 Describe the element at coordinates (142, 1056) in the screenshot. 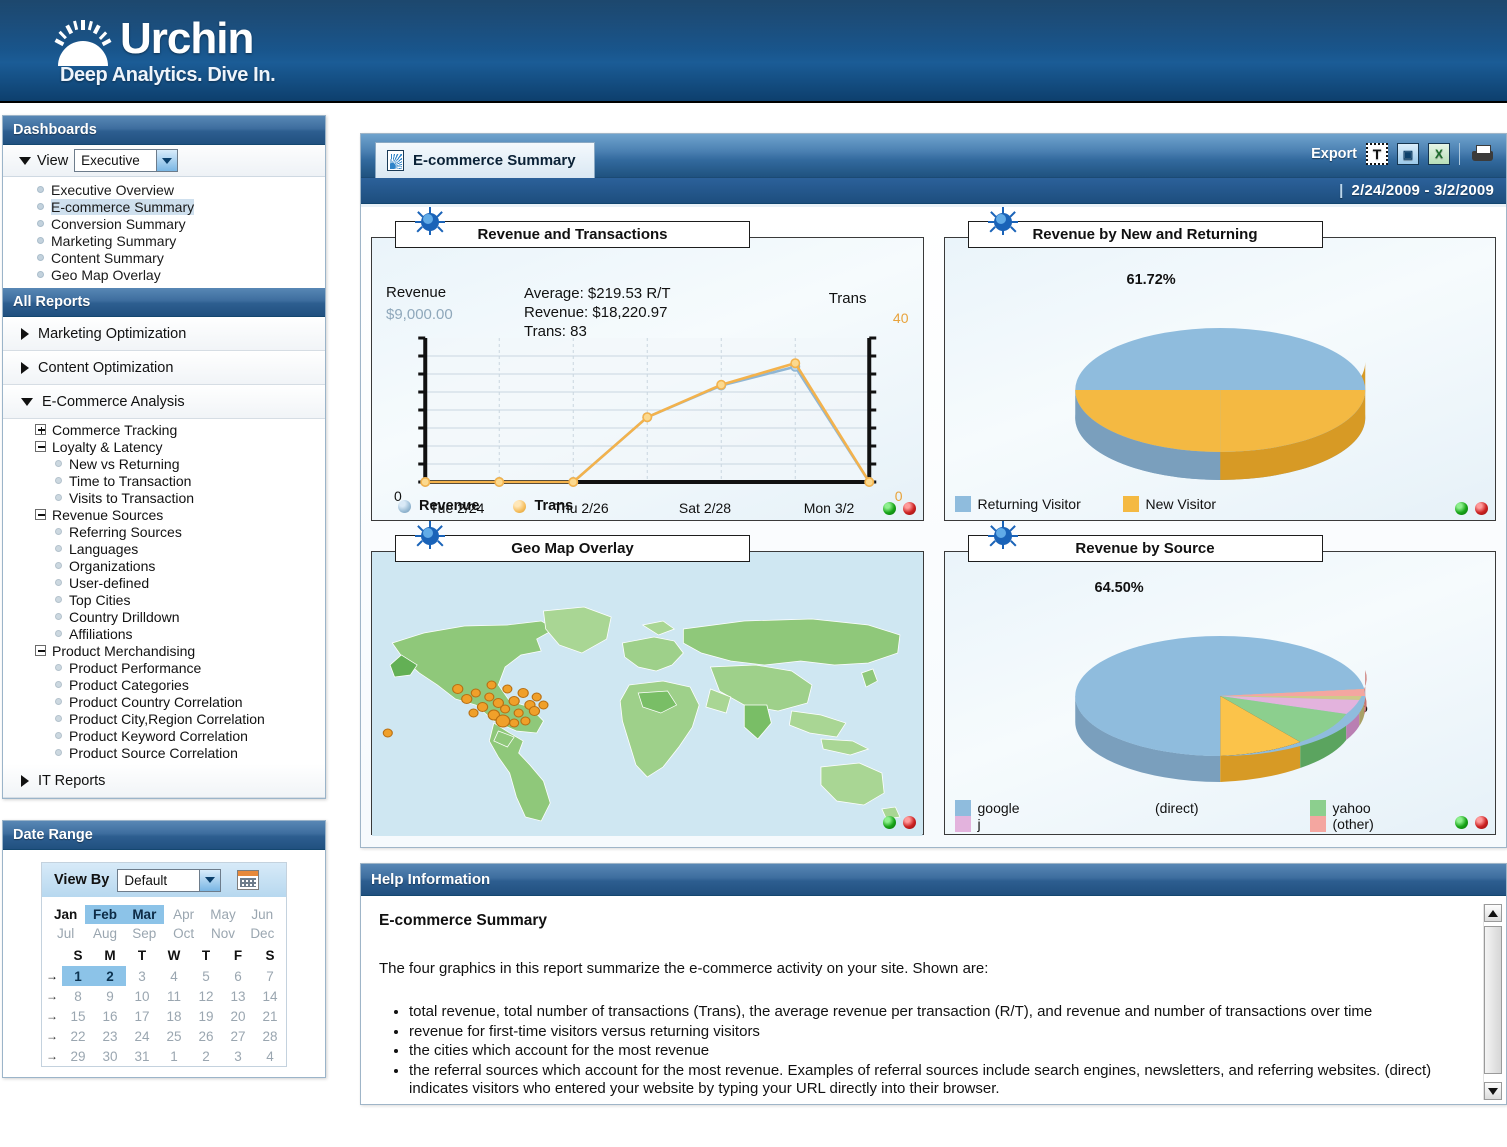

I see `calendar-day: 31` at that location.